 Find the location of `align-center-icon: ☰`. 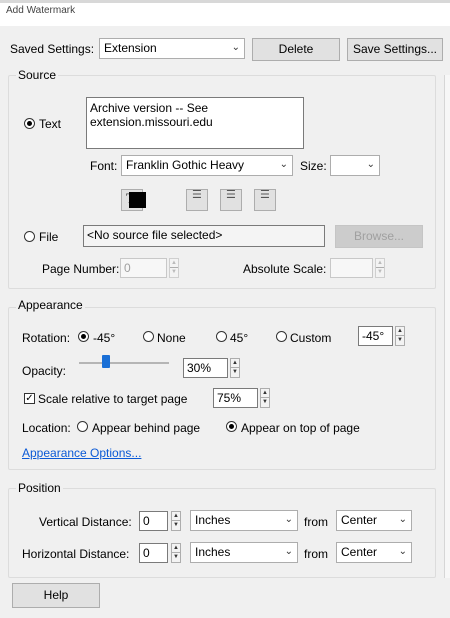

align-center-icon: ☰ is located at coordinates (231, 195).